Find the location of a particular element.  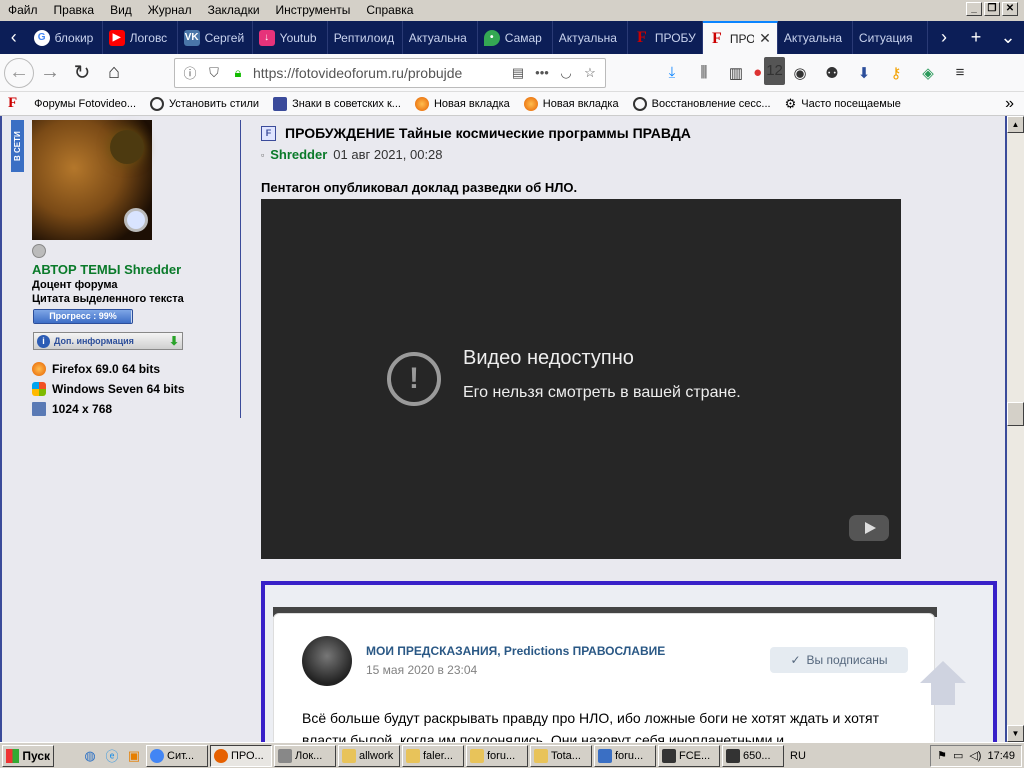

bookmark-3: Новая вкладка is located at coordinates (462, 103).